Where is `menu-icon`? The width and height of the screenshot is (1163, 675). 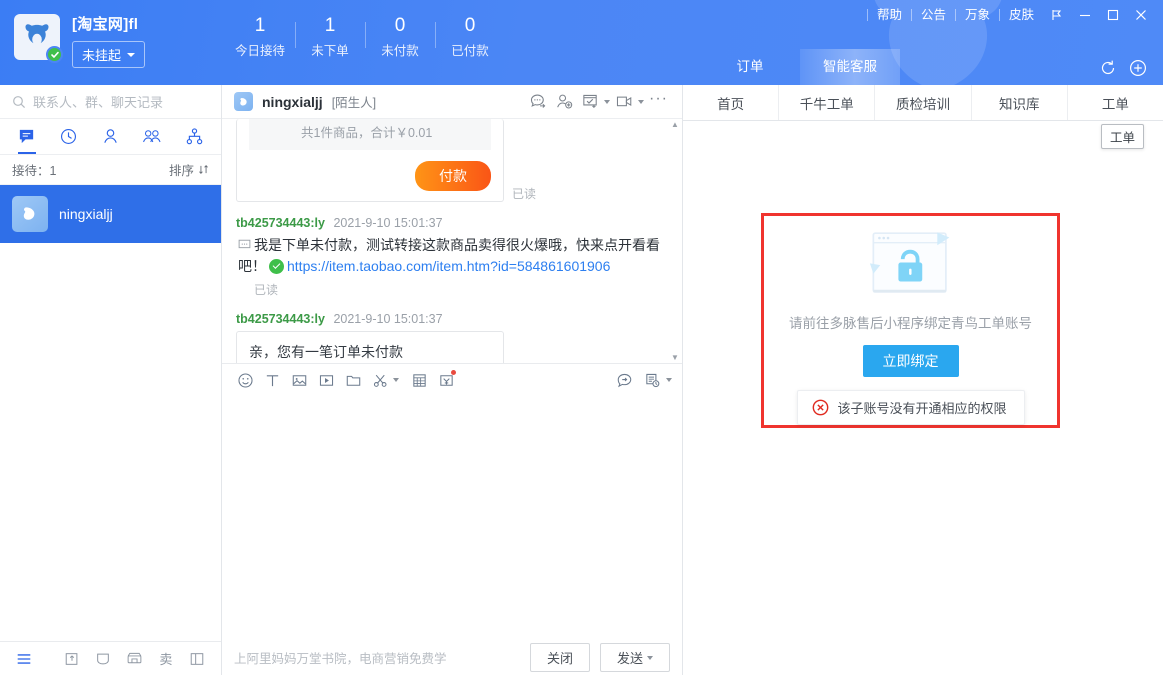 menu-icon is located at coordinates (23, 658).